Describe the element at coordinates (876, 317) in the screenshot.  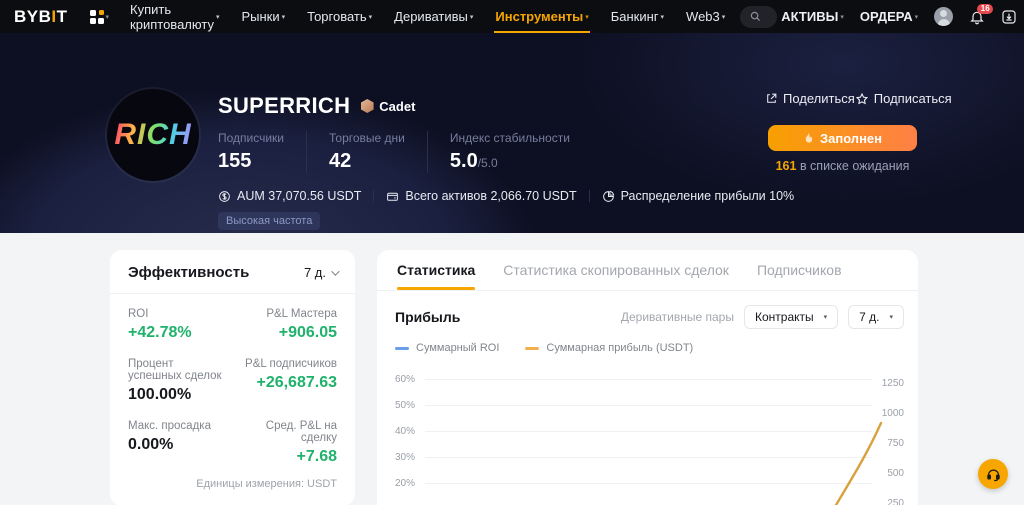
I see `chart-period-select: 7 д. ▾` at that location.